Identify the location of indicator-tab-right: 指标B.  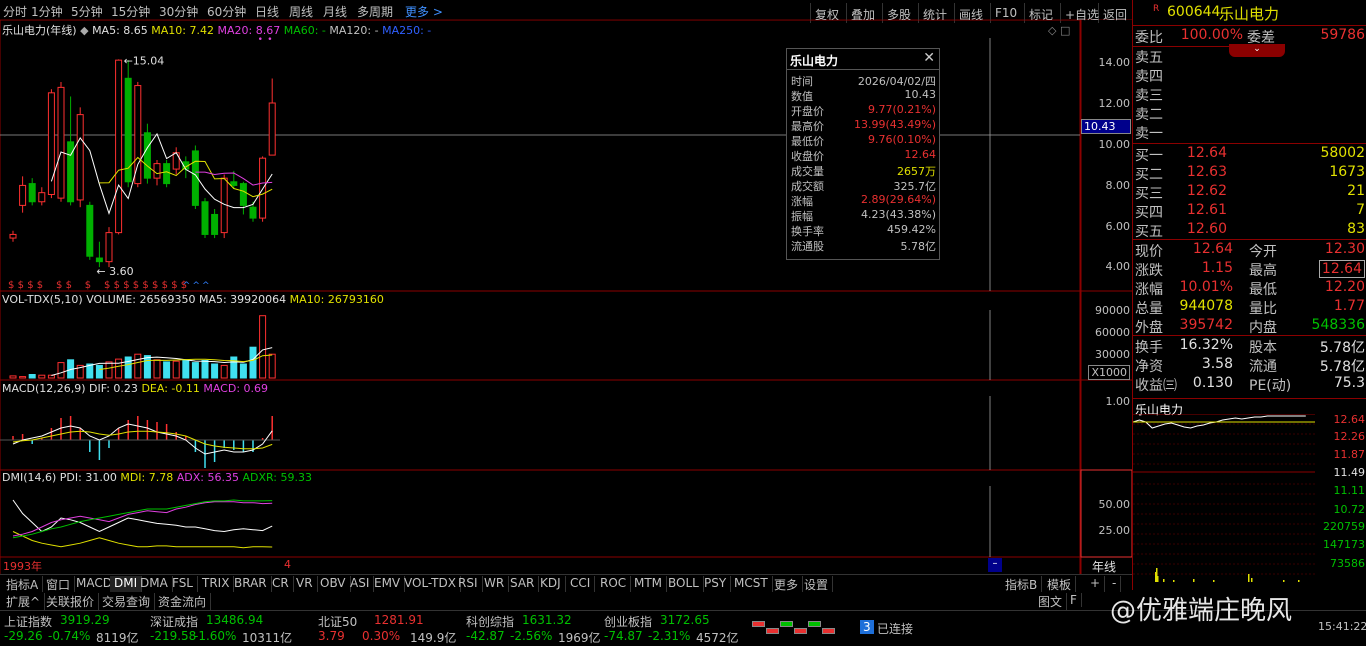
(1022, 584).